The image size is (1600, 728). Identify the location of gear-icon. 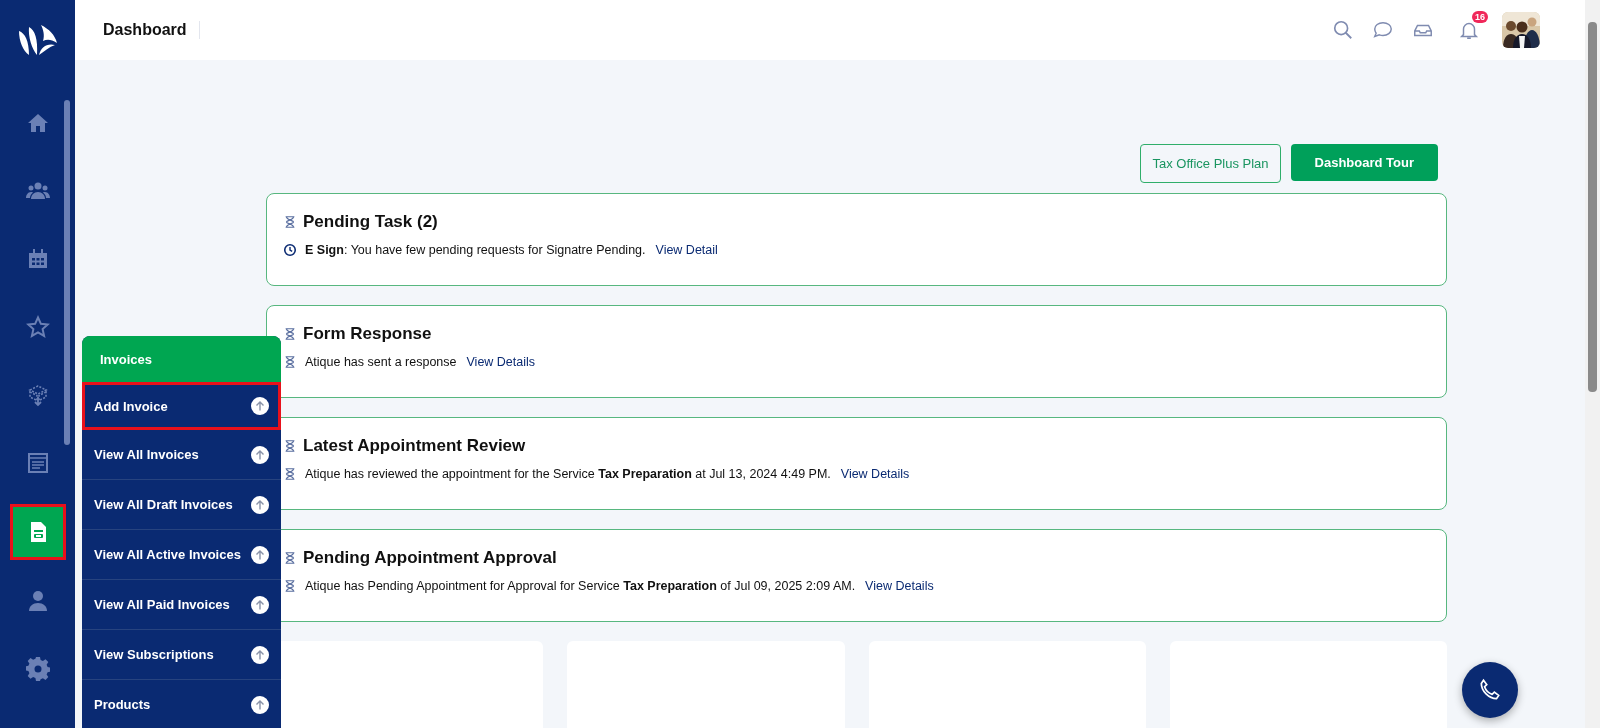
(37, 669).